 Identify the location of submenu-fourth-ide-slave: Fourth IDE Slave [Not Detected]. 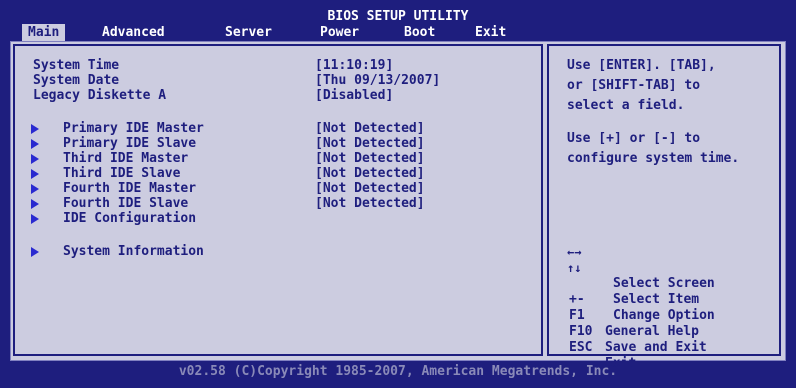
(275, 204).